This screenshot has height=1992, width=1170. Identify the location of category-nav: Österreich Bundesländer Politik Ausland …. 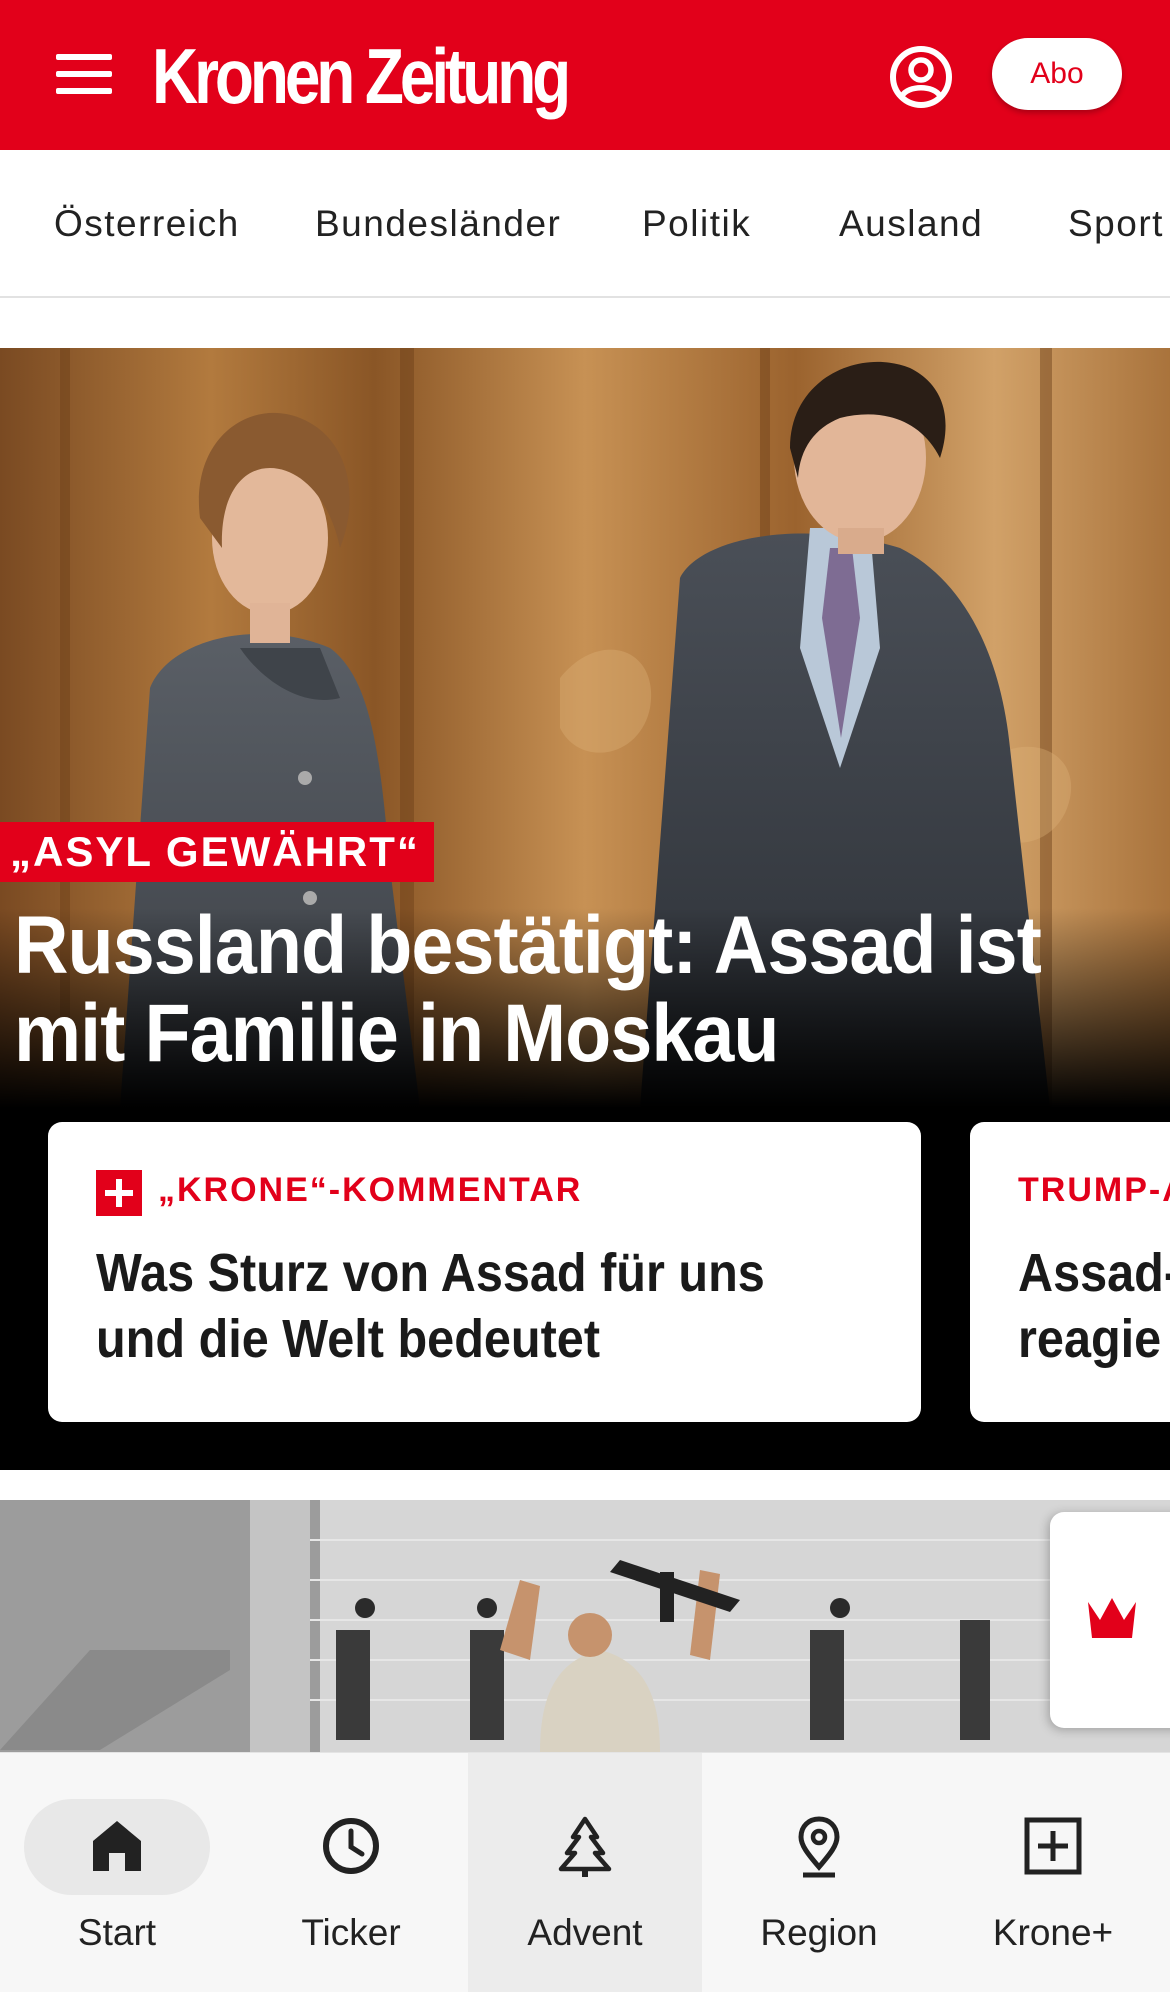
(585, 224).